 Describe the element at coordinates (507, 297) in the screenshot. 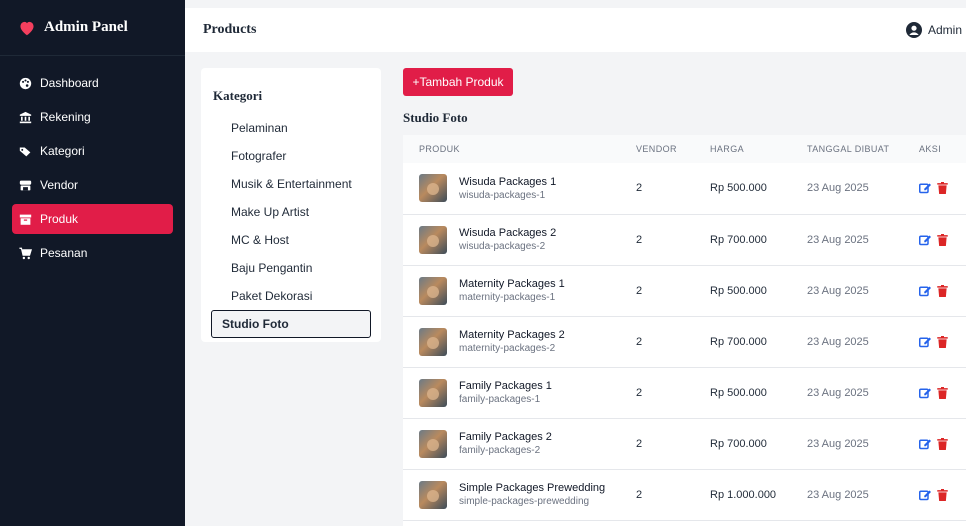

I see `product-slug: maternity-packages-1` at that location.